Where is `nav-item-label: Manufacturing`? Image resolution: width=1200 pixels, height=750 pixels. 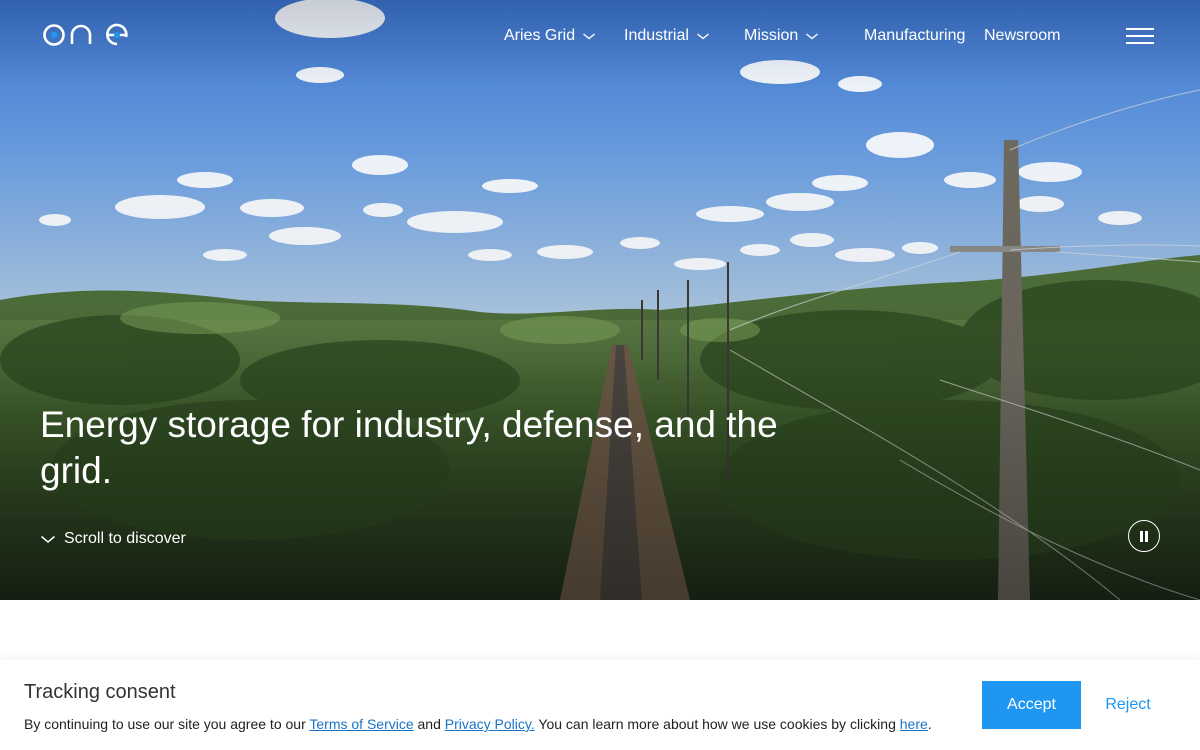 nav-item-label: Manufacturing is located at coordinates (915, 35).